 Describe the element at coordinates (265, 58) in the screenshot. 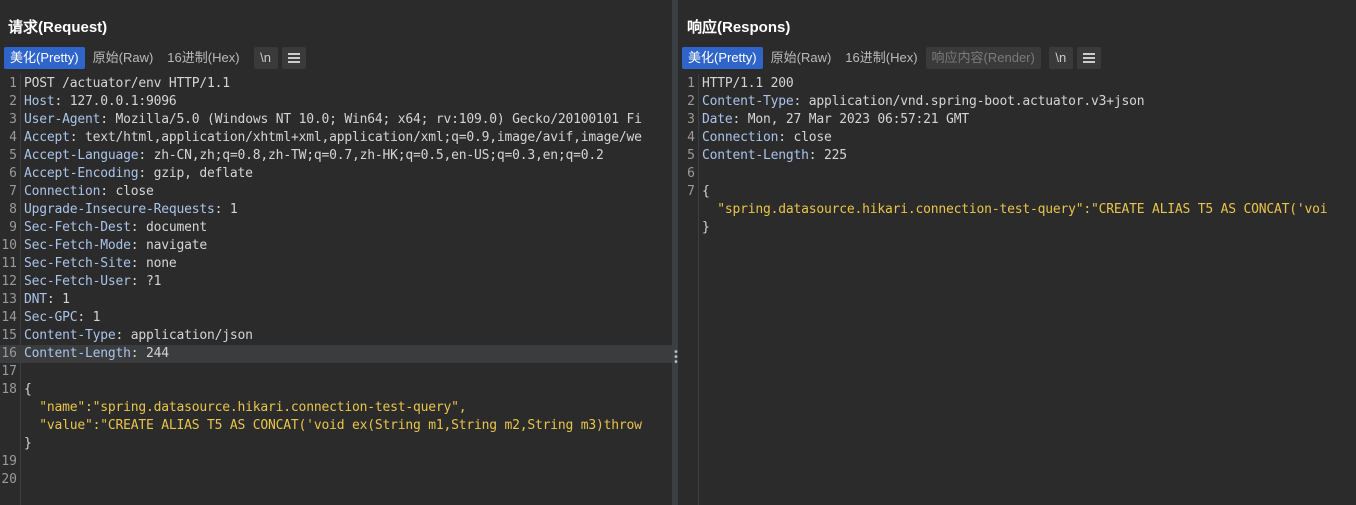

I see `request-newline-toggle: \n` at that location.